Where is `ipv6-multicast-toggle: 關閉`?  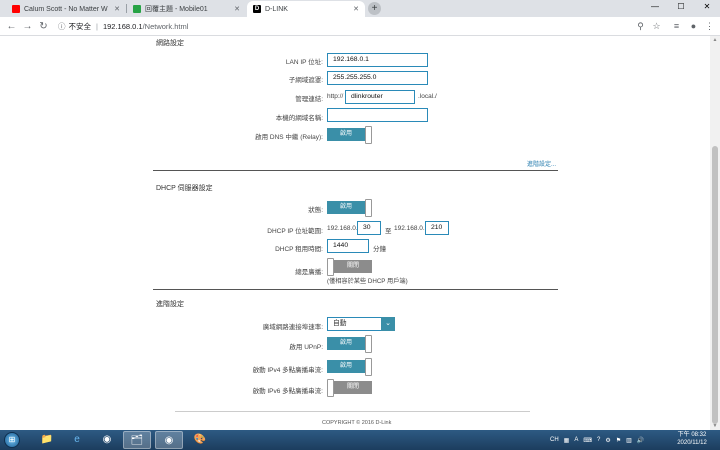 ipv6-multicast-toggle: 關閉 is located at coordinates (350, 388).